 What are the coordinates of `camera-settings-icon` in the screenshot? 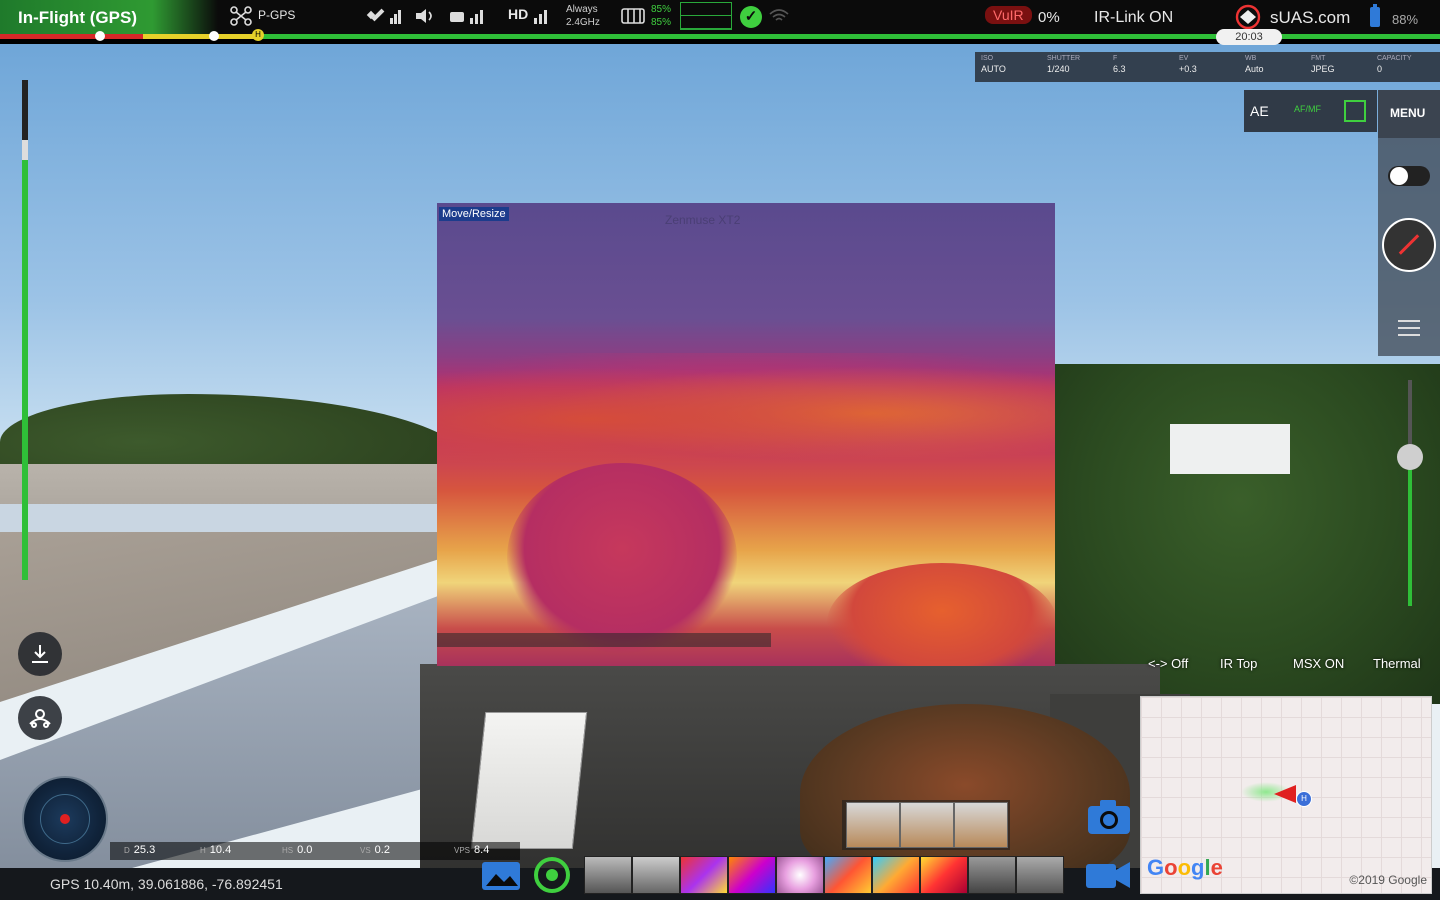 It's located at (1409, 330).